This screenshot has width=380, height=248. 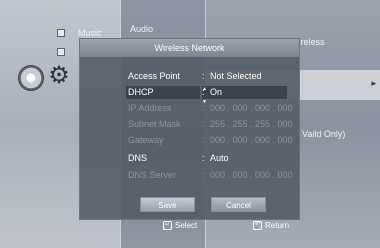 What do you see at coordinates (59, 75) in the screenshot?
I see `gear-icon: ⚙` at bounding box center [59, 75].